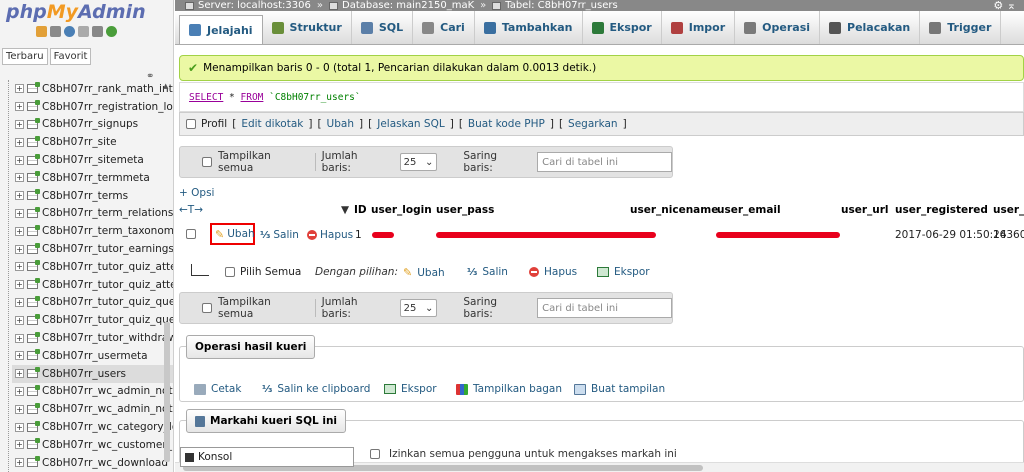 The height and width of the screenshot is (472, 1024). What do you see at coordinates (76, 12) in the screenshot?
I see `phpmyadmin-logo: phpMyAdmin` at bounding box center [76, 12].